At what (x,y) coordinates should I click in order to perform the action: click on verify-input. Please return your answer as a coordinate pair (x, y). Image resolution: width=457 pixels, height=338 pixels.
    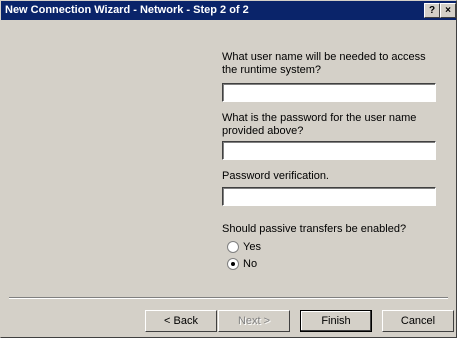
    Looking at the image, I should click on (329, 196).